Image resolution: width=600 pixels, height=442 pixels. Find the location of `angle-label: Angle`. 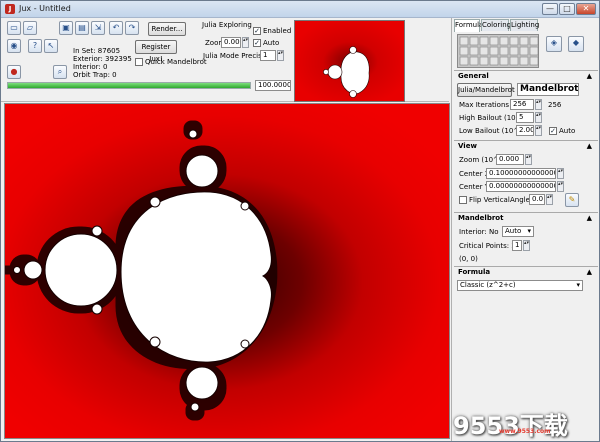

angle-label: Angle is located at coordinates (520, 200).